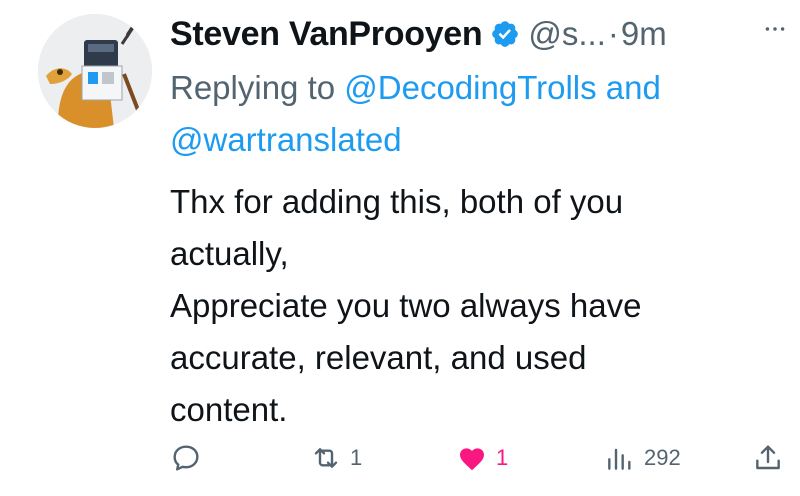 The image size is (800, 496). Describe the element at coordinates (257, 87) in the screenshot. I see `replying-to-label: Replying to` at that location.